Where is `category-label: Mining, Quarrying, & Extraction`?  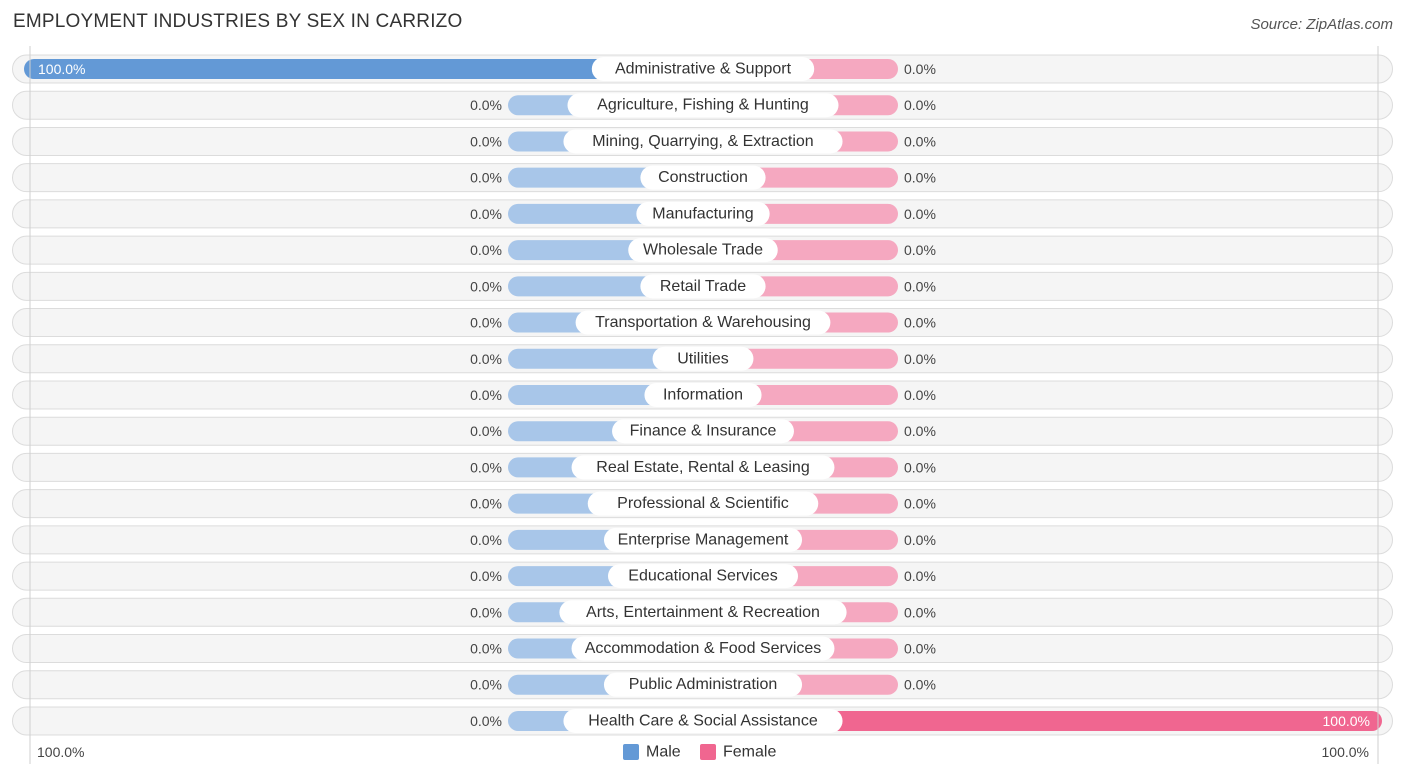 category-label: Mining, Quarrying, & Extraction is located at coordinates (702, 141).